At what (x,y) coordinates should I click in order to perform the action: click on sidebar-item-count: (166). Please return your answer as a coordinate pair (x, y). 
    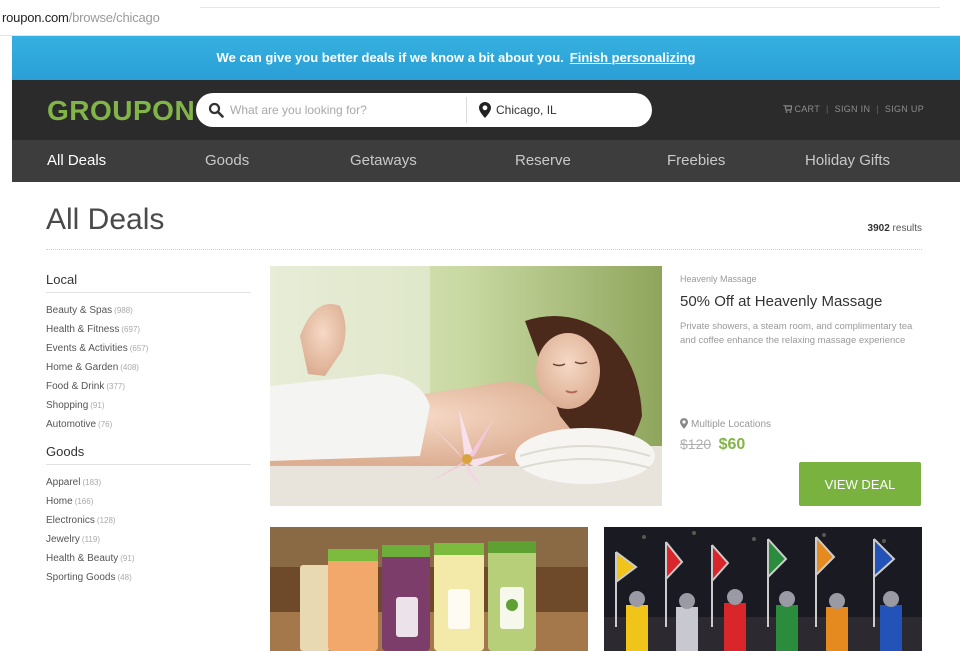
    Looking at the image, I should click on (84, 501).